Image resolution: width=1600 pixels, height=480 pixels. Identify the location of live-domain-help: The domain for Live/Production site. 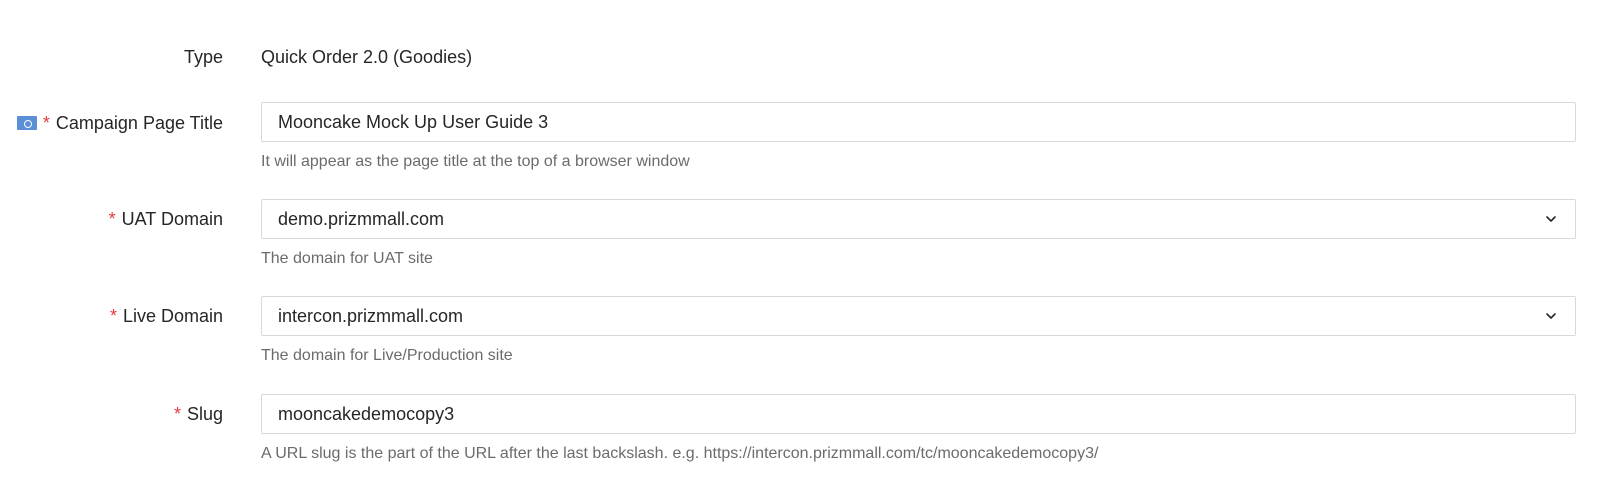
(387, 355).